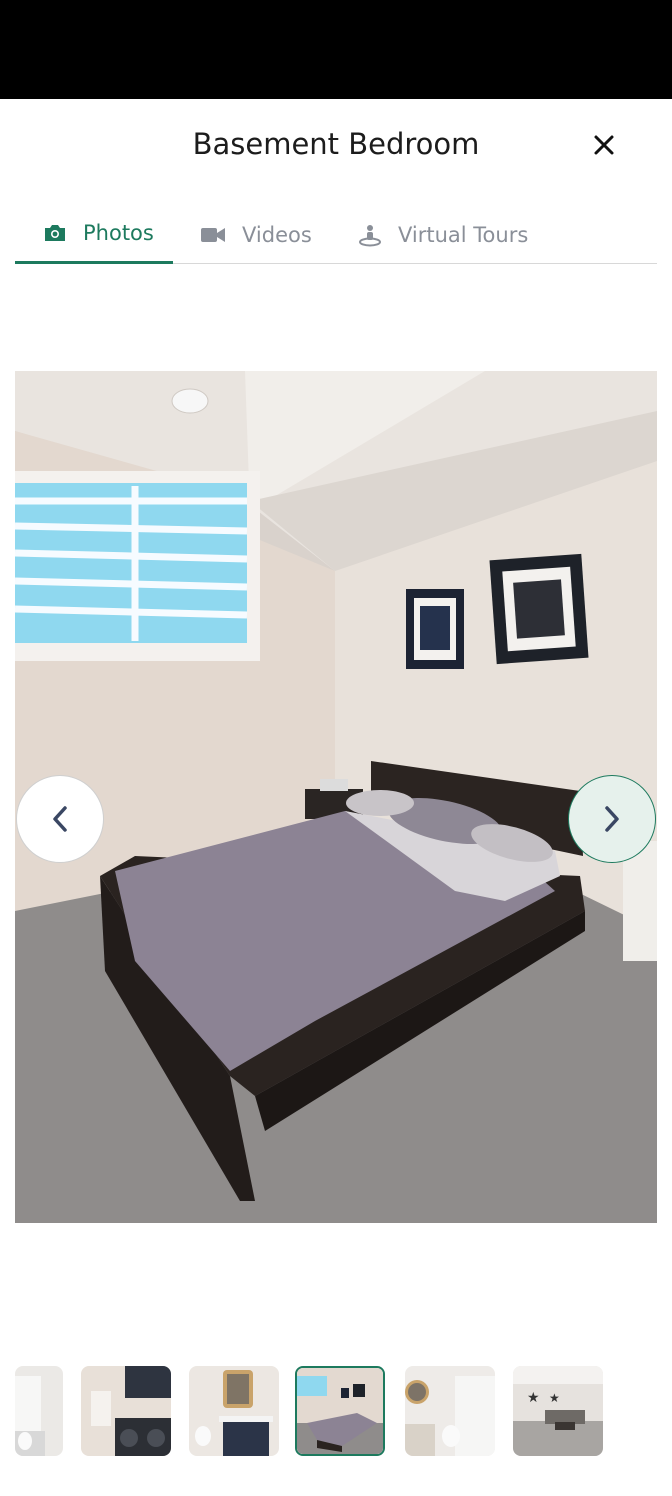 The image size is (672, 1496). I want to click on next-photo-button, so click(612, 819).